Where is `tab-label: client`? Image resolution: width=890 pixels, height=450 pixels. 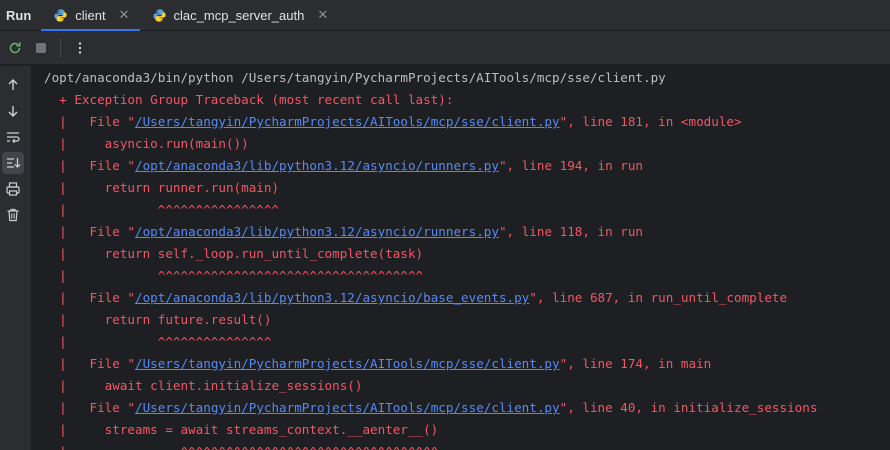 tab-label: client is located at coordinates (90, 15).